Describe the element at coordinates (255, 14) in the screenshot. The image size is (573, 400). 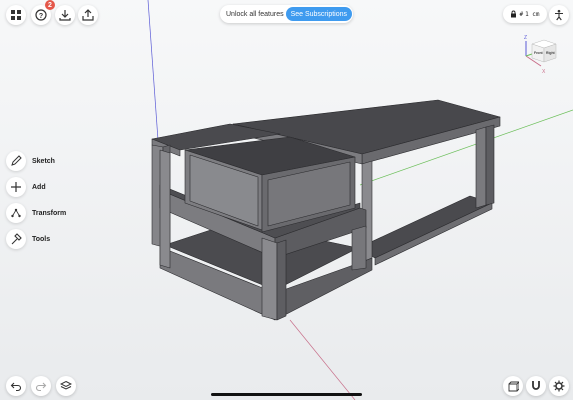
I see `unlock-text: Unlock all features` at that location.